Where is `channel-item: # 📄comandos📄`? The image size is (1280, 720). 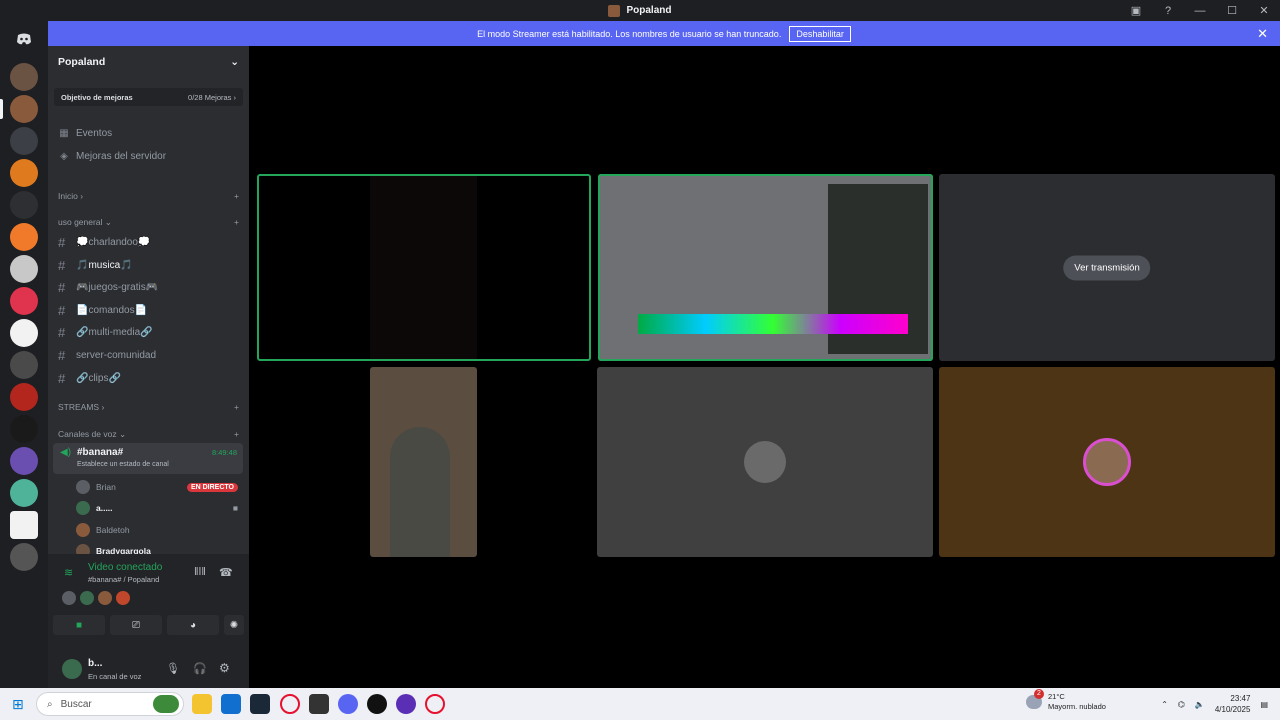
channel-item: # 📄comandos📄 is located at coordinates (148, 310).